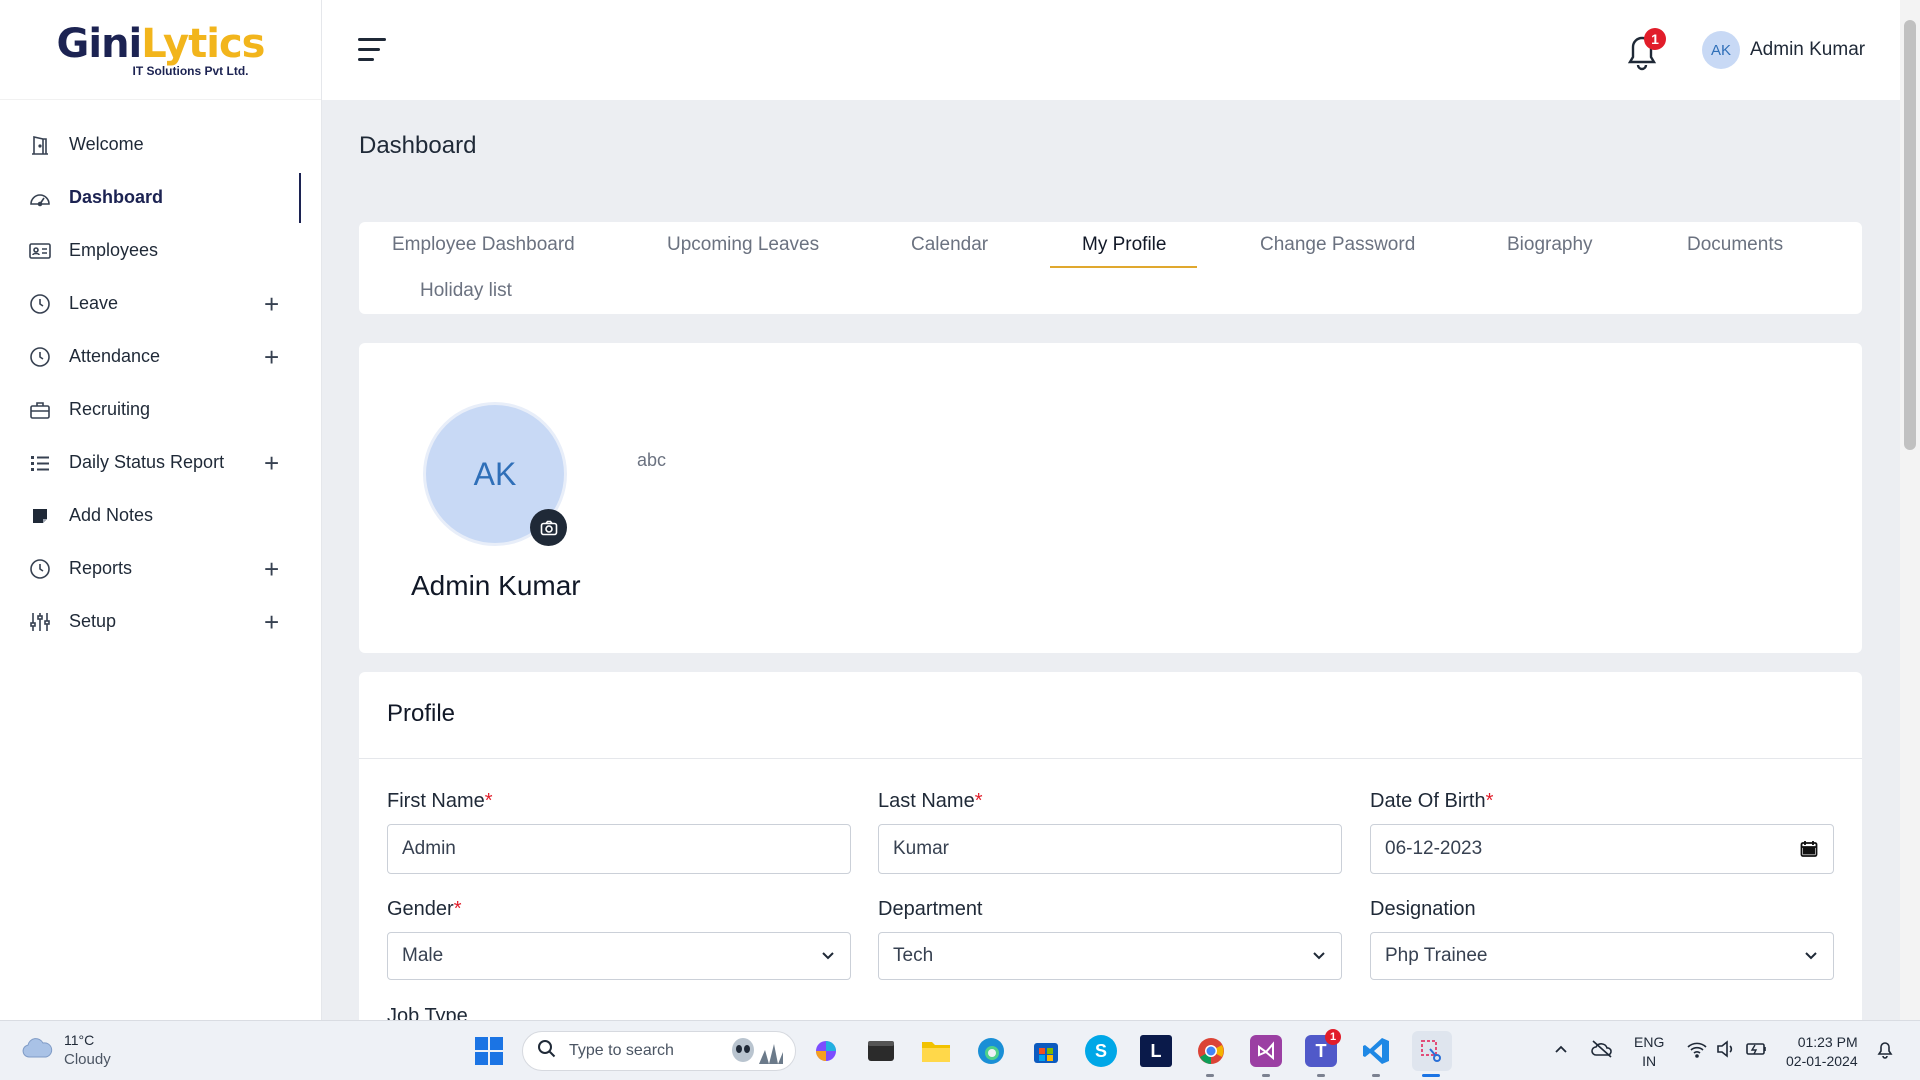 Image resolution: width=1920 pixels, height=1080 pixels. What do you see at coordinates (160, 621) in the screenshot?
I see `sidebar-item-setup: Setup +` at bounding box center [160, 621].